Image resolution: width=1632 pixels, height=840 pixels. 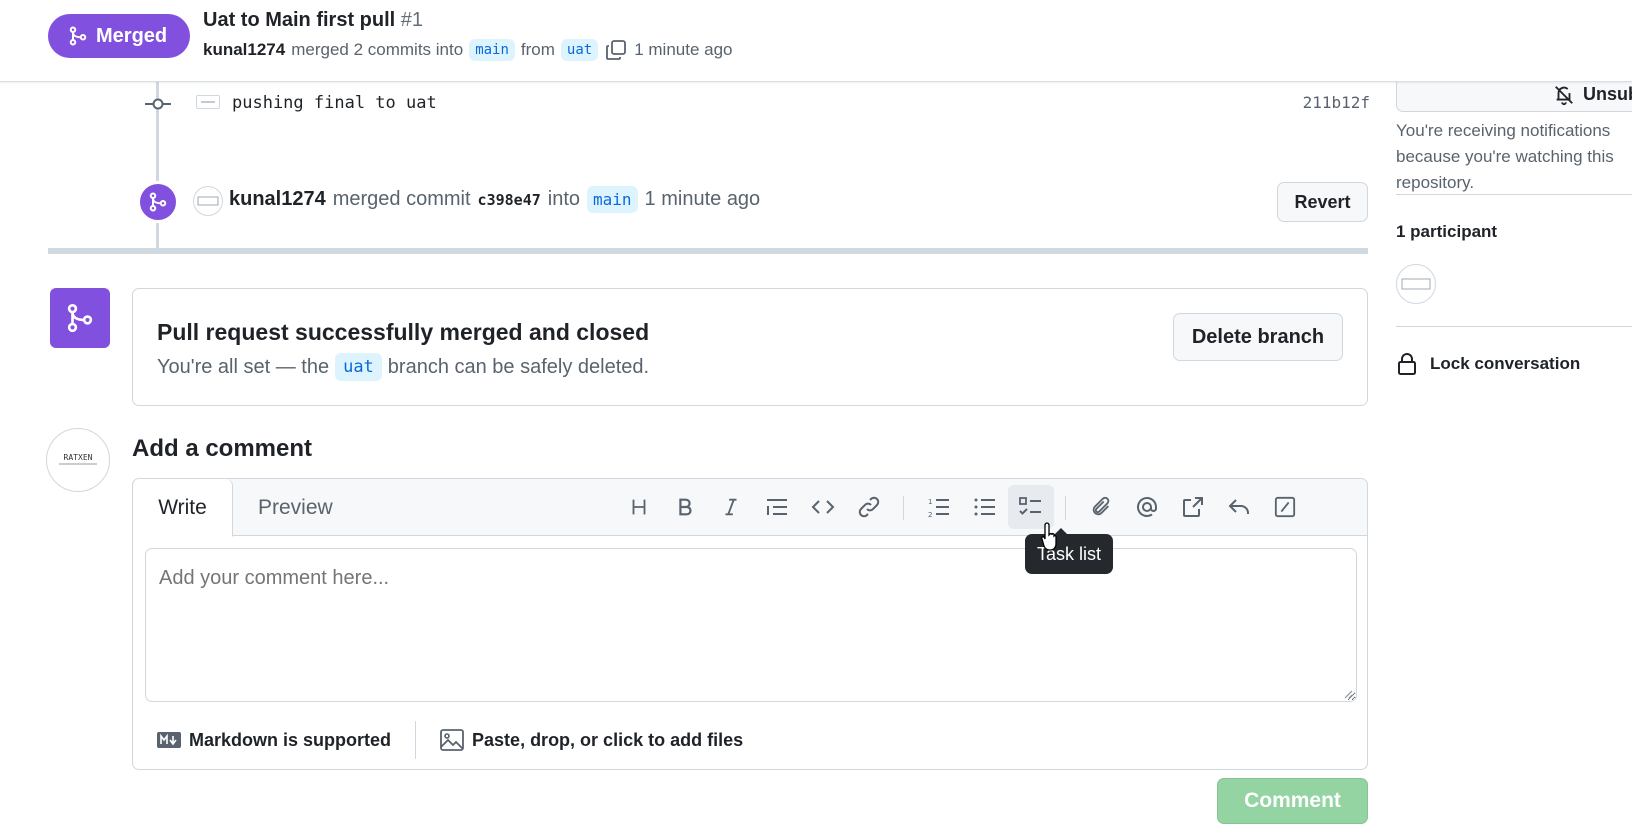 What do you see at coordinates (1193, 507) in the screenshot?
I see `cross-reference-icon` at bounding box center [1193, 507].